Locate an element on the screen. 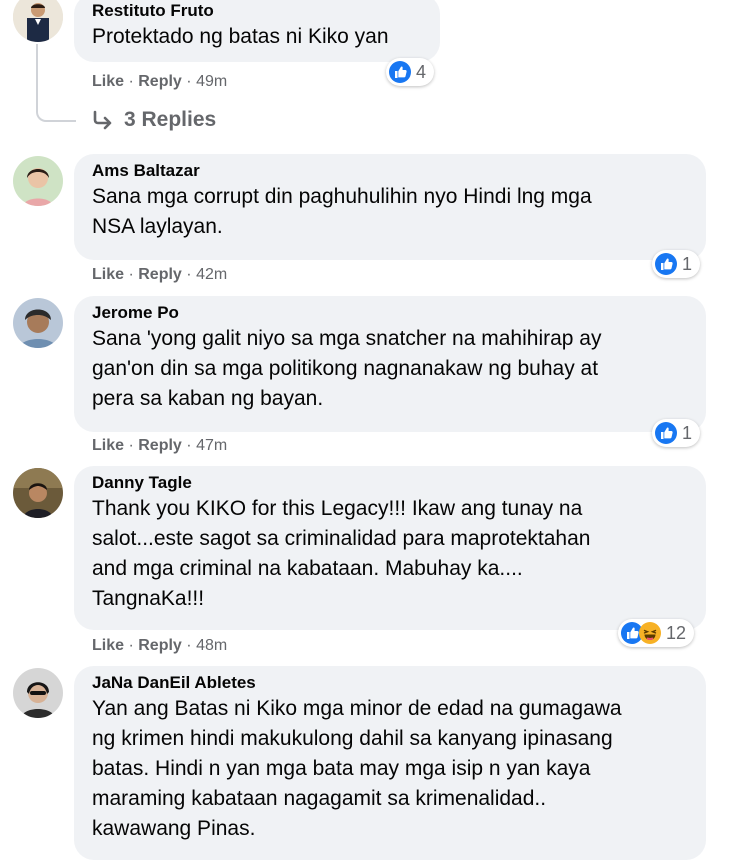 The width and height of the screenshot is (750, 860). replies-count-label: 3 Replies is located at coordinates (170, 119).